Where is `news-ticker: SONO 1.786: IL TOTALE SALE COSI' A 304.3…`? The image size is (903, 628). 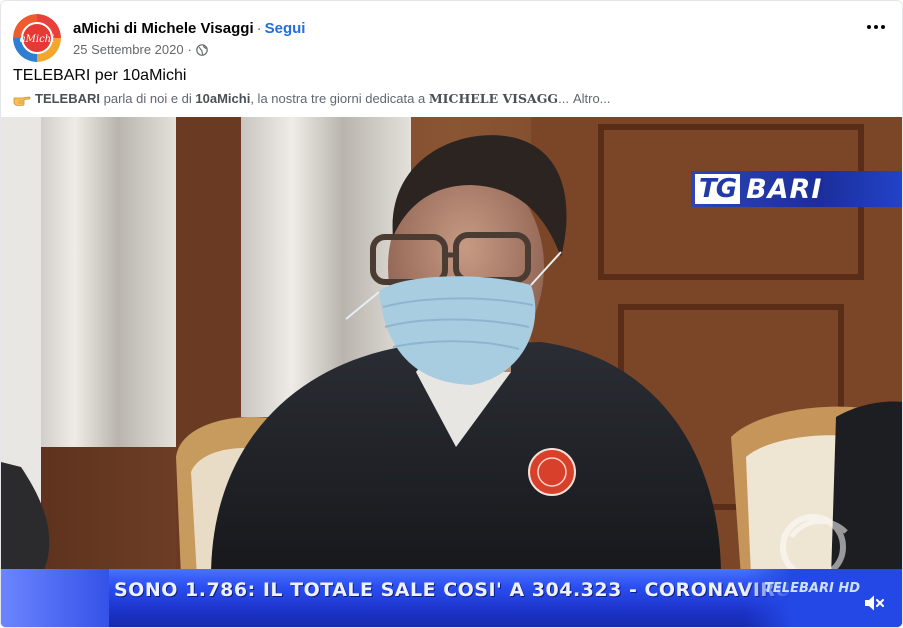 news-ticker: SONO 1.786: IL TOTALE SALE COSI' A 304.3… is located at coordinates (451, 598).